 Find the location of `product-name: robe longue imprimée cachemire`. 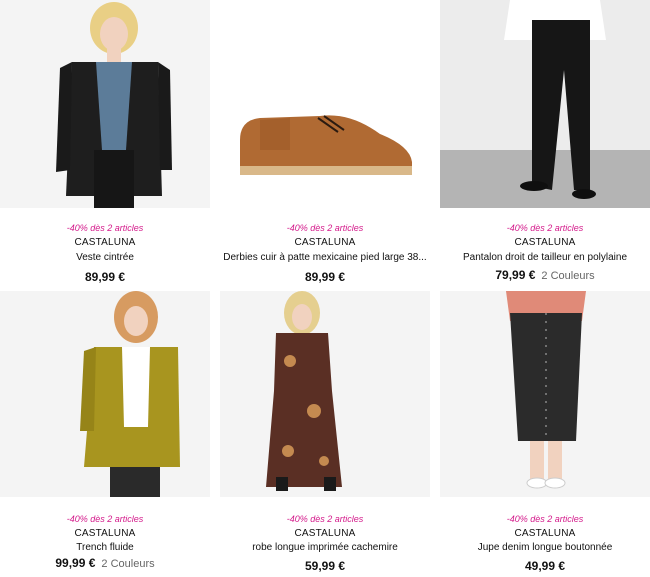

product-name: robe longue imprimée cachemire is located at coordinates (325, 547).